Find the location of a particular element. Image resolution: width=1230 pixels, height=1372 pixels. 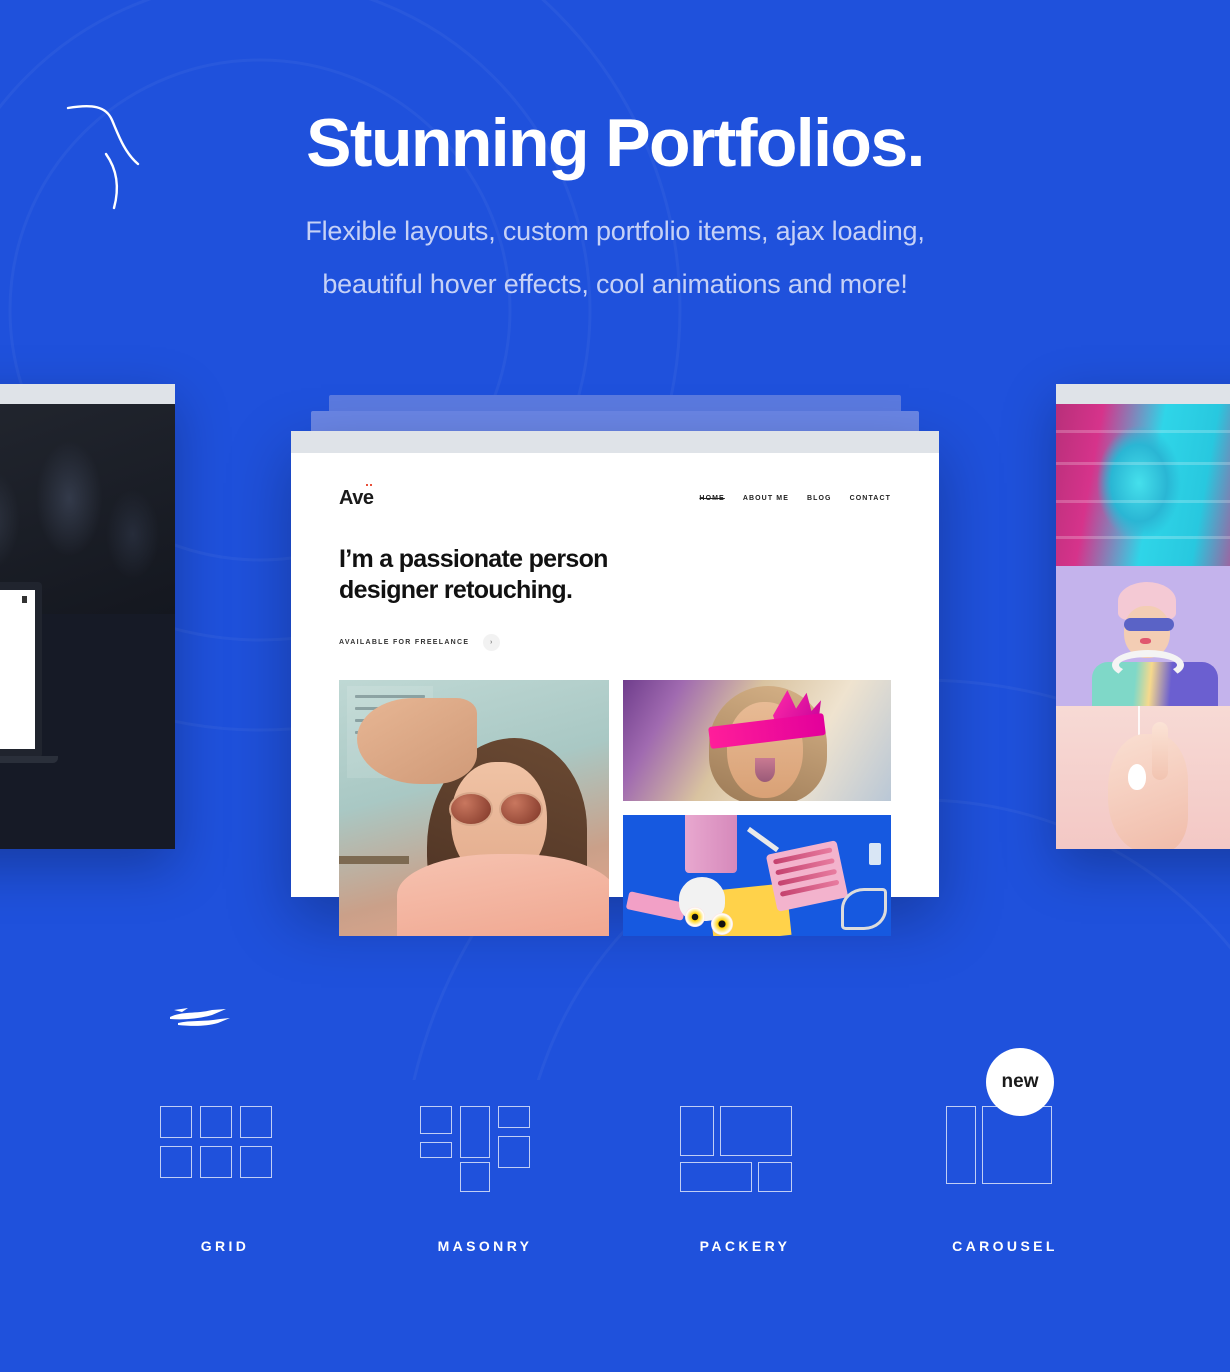

chevron-right-icon: › is located at coordinates (492, 643).